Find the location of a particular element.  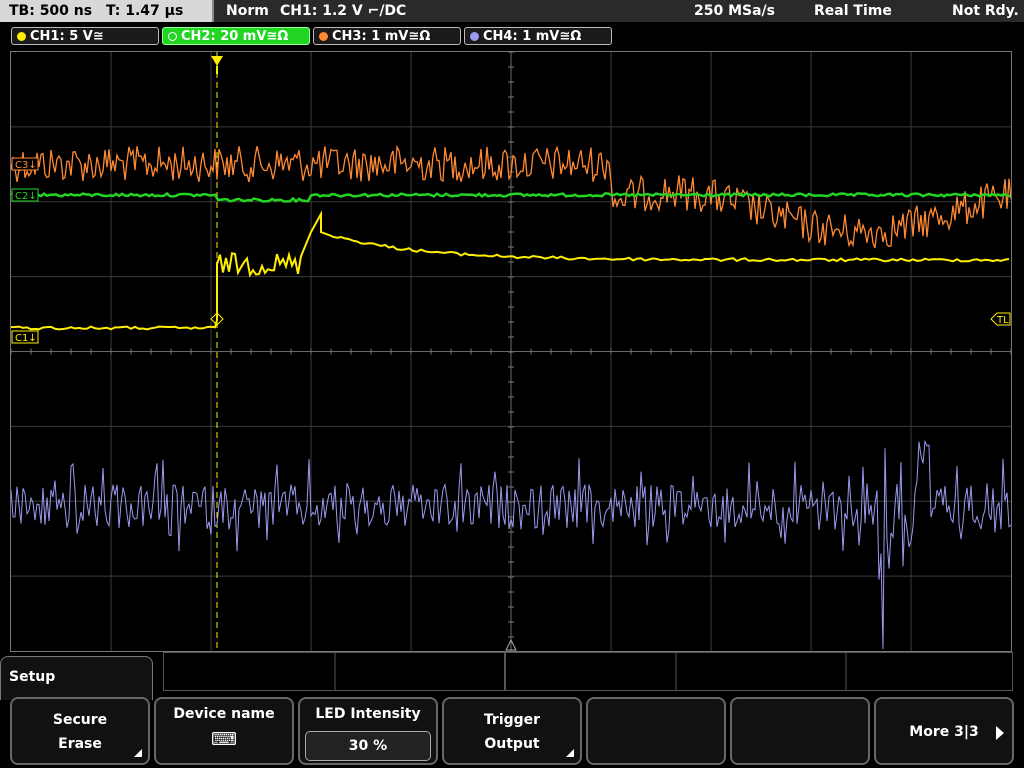

timebase-value: TB: 500 ns is located at coordinates (51, 11).